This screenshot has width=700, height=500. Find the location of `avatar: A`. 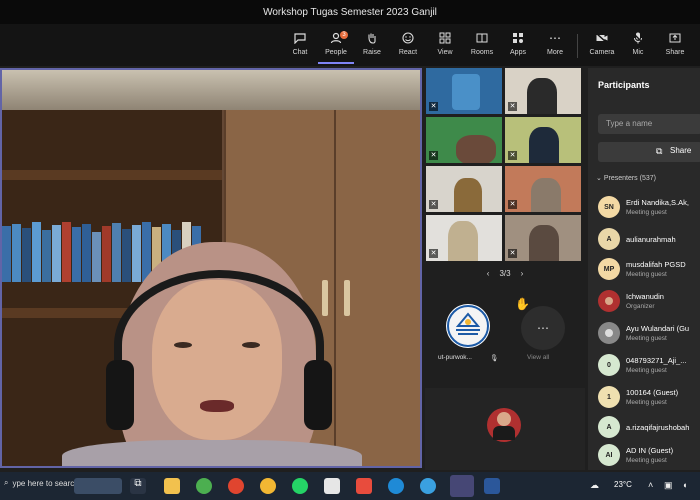

avatar: A is located at coordinates (609, 239).